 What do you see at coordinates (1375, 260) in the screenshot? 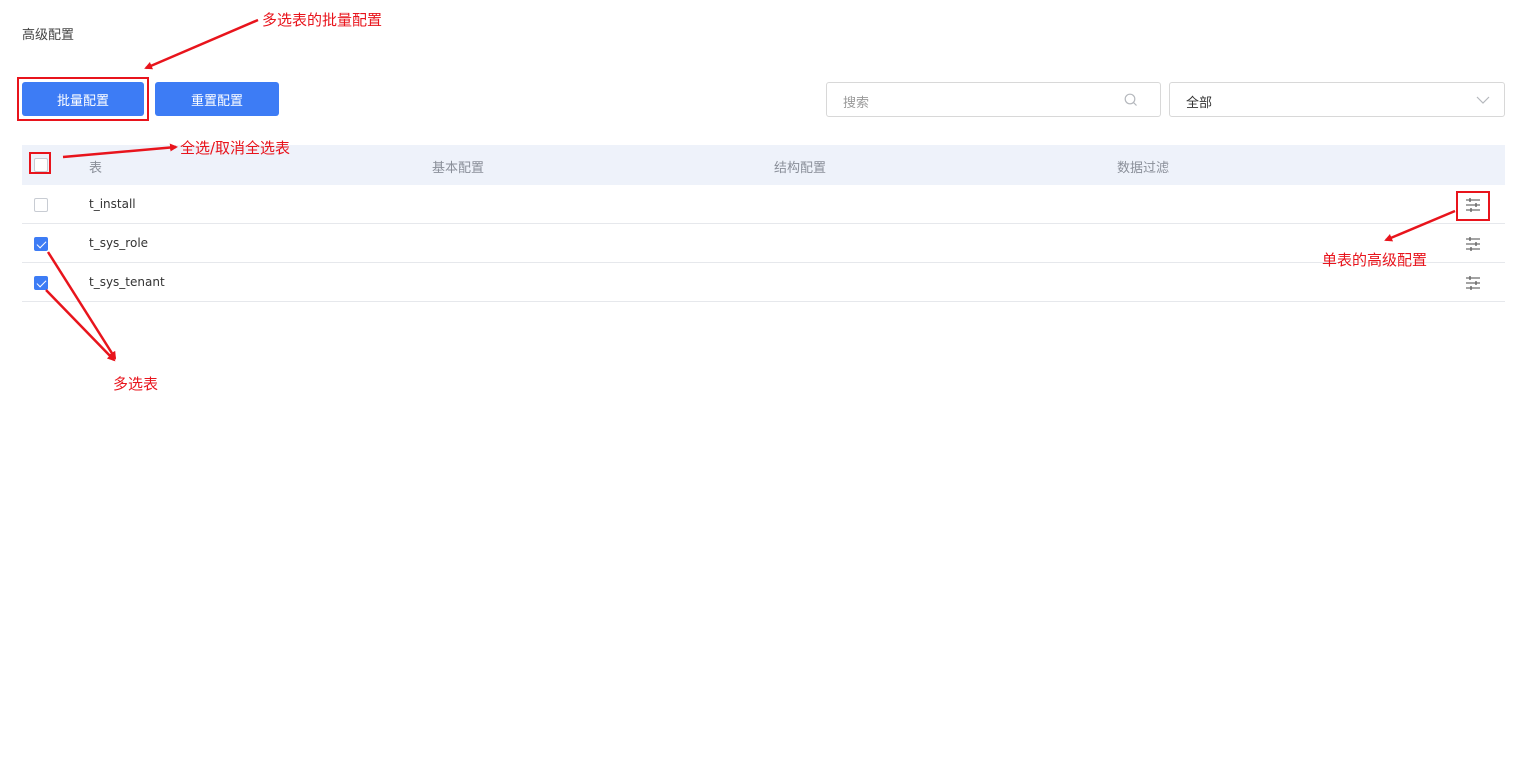
I see `annotation-single-config: 单表的高级配置` at bounding box center [1375, 260].